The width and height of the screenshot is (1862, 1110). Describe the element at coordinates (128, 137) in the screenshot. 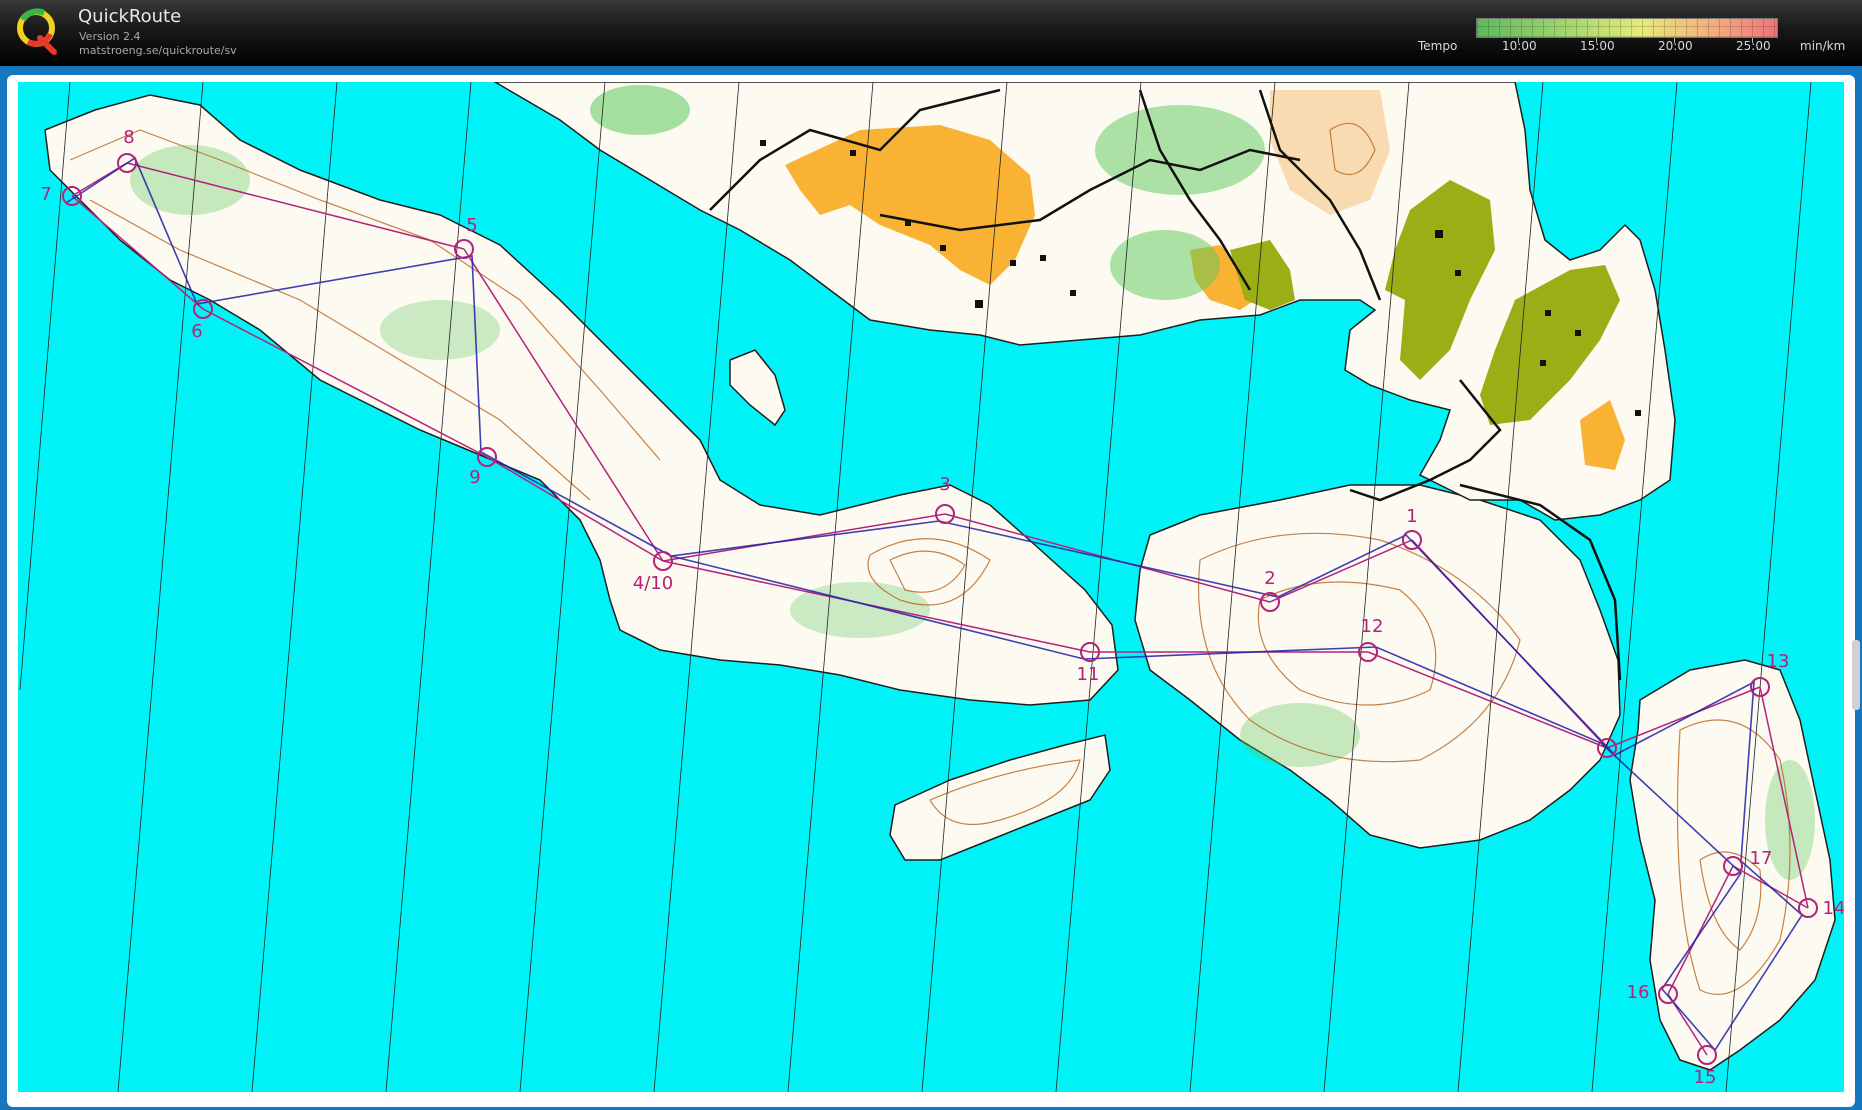

I see `control-number-label: 8` at that location.